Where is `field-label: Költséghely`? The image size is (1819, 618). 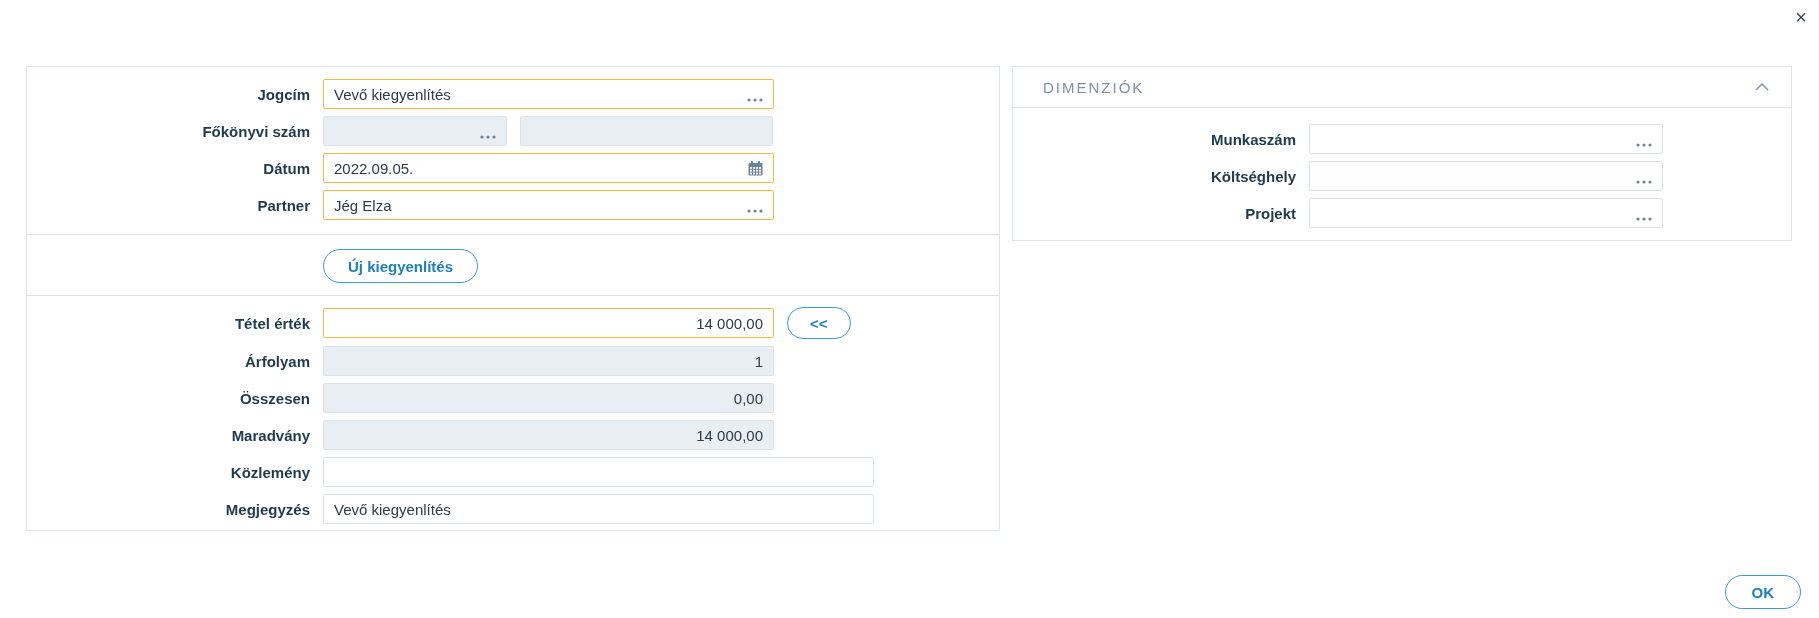 field-label: Költséghely is located at coordinates (1252, 176).